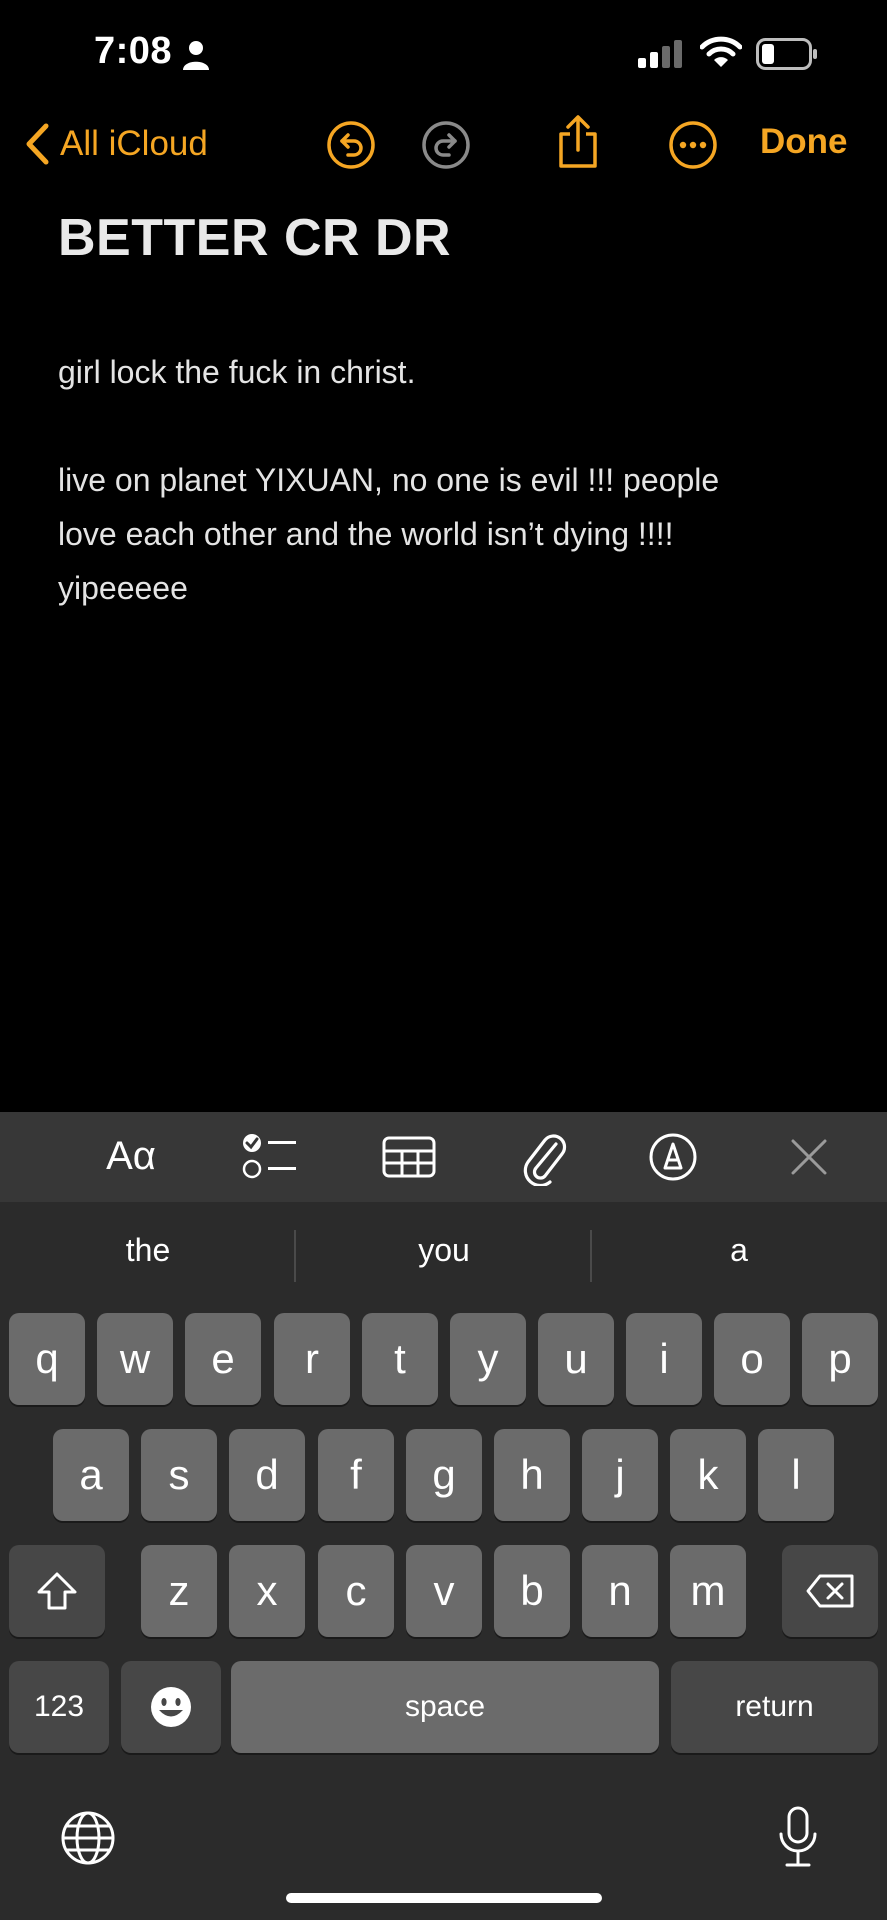  I want to click on suggestion-item: the, so click(148, 1250).